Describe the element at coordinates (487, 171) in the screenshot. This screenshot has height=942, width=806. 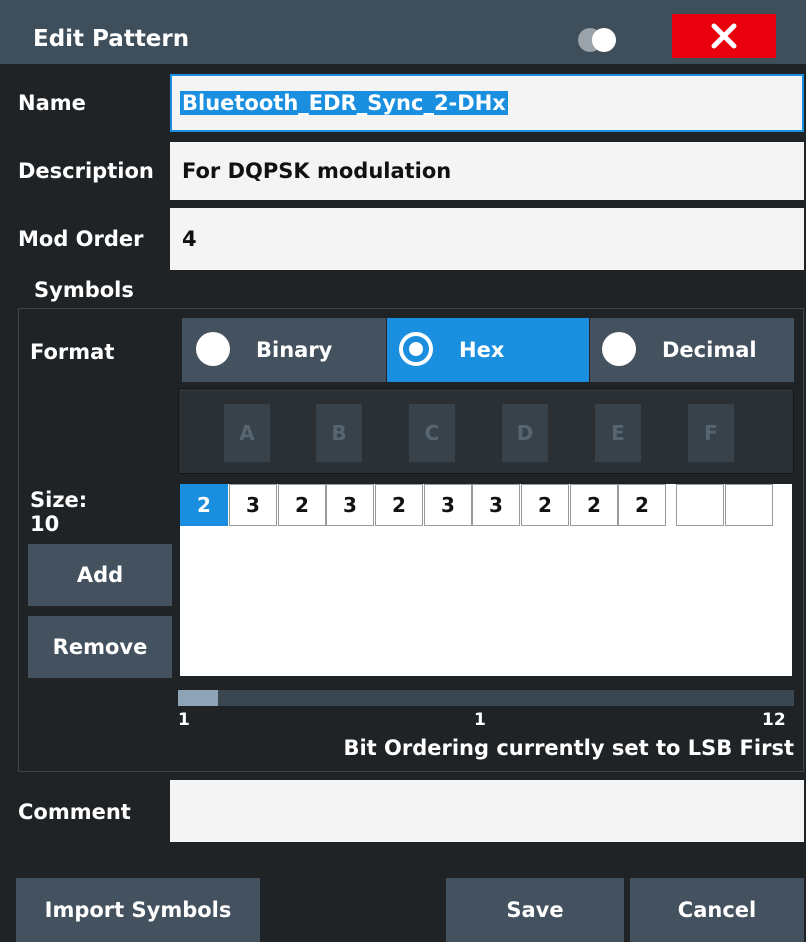
I see `description-field: For DQPSK modulation` at that location.